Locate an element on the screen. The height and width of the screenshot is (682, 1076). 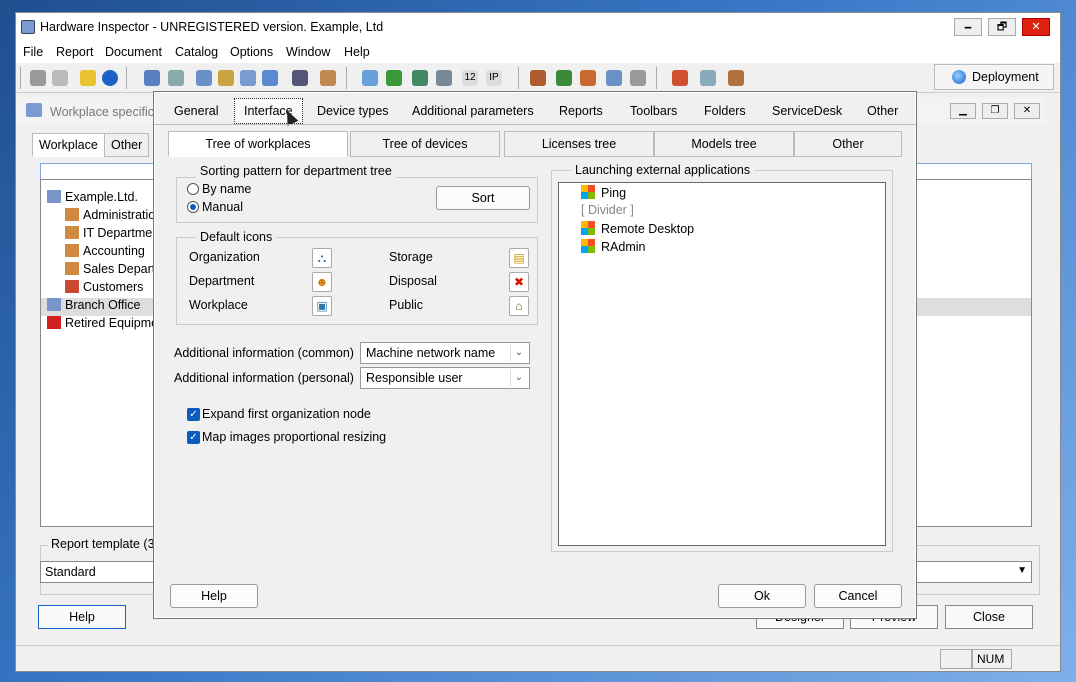
workplace-icon: ▣ is located at coordinates (322, 306).